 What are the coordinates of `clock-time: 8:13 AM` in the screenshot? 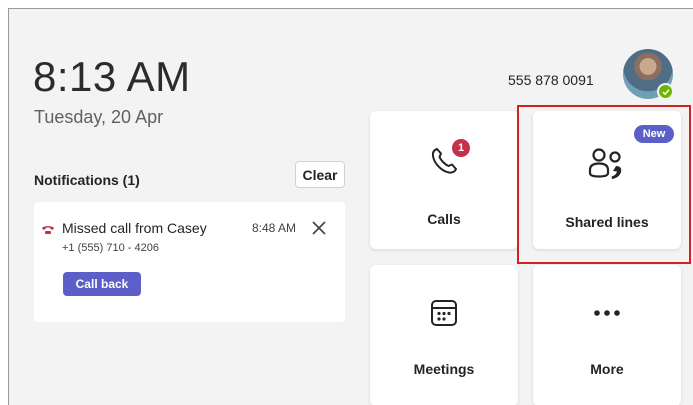 It's located at (112, 76).